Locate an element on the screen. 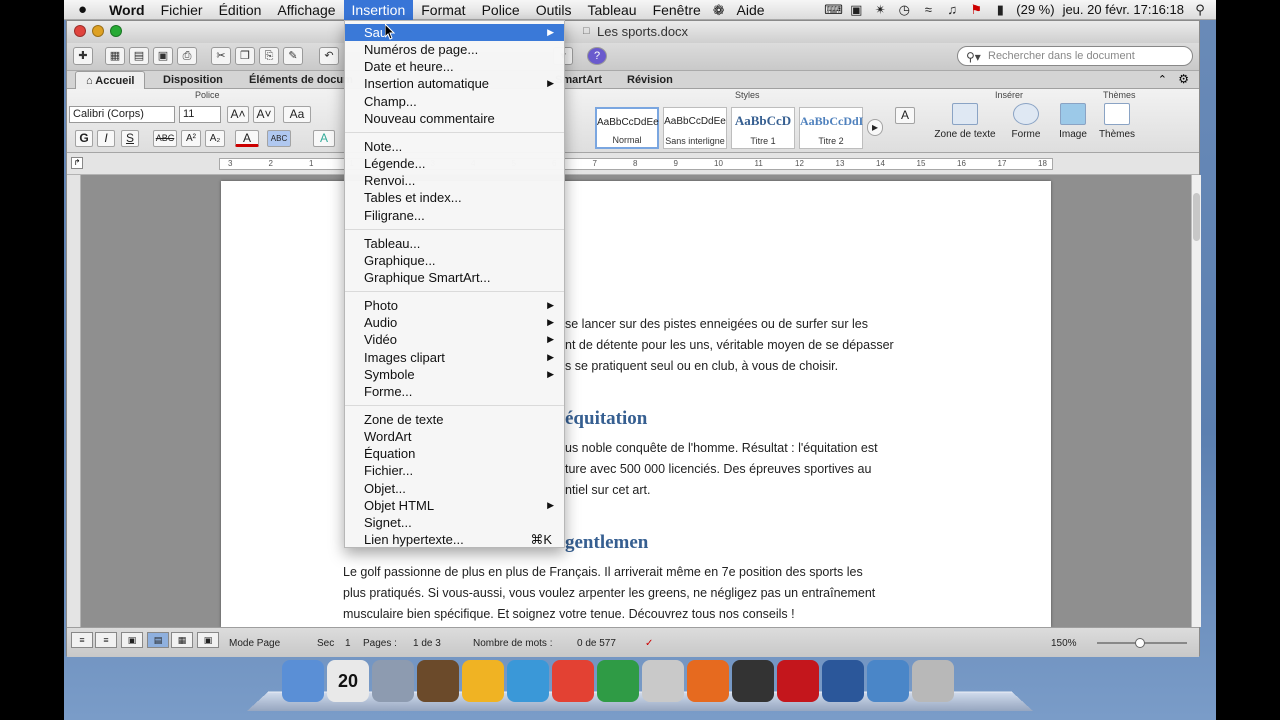 Image resolution: width=1280 pixels, height=720 pixels. spellcheck-icon: ✓ is located at coordinates (649, 643).